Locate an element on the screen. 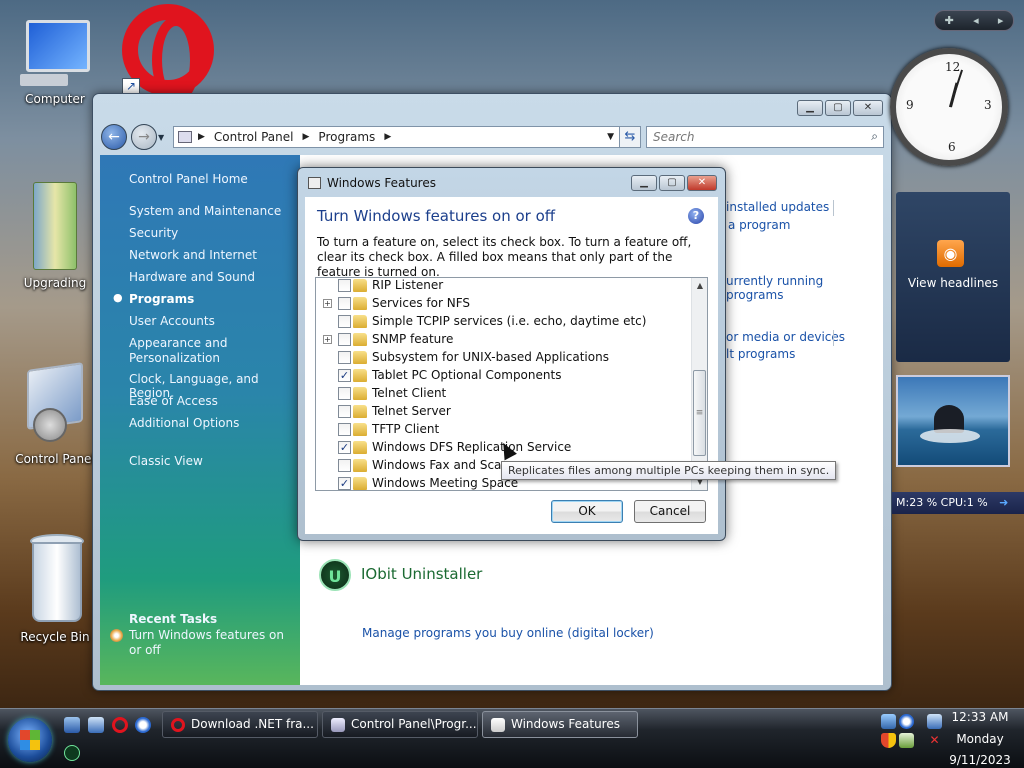  desktop-icon-control-panel: Control Panel is located at coordinates (55, 414).